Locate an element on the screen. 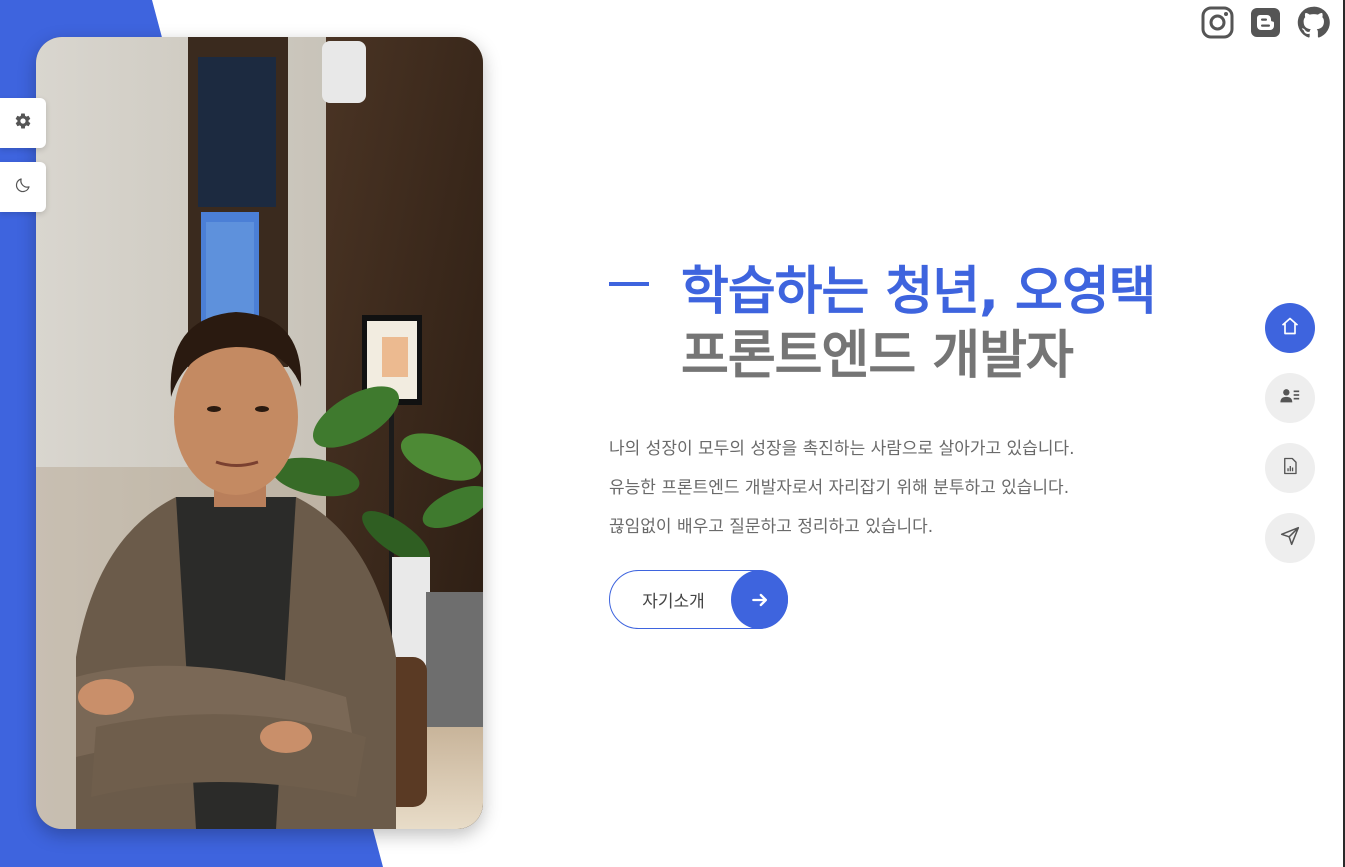 The image size is (1345, 867). home-icon is located at coordinates (1290, 328).